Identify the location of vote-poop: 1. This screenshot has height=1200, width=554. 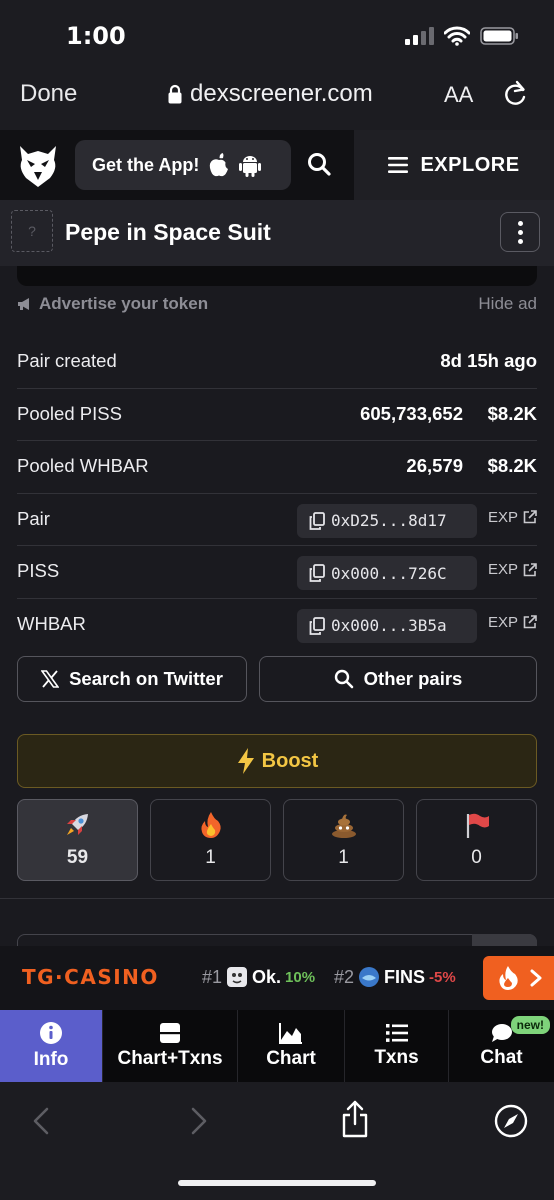
(343, 840).